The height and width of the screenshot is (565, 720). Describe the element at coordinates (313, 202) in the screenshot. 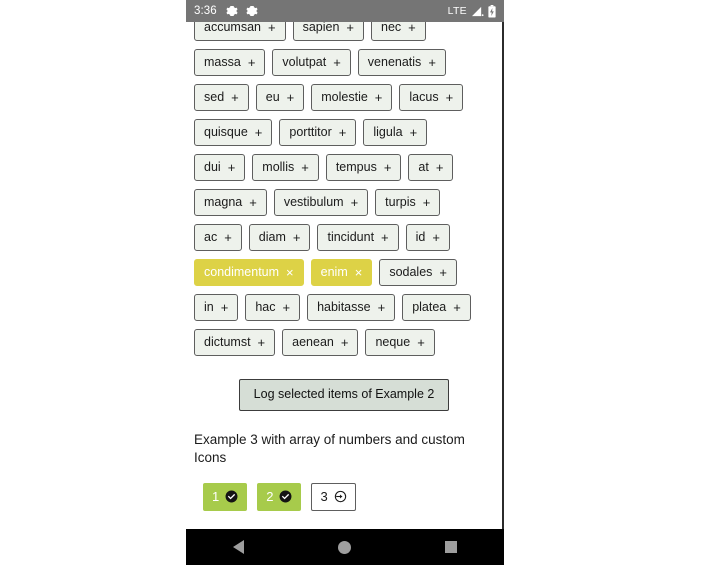

I see `chip-label: vestibulum` at that location.